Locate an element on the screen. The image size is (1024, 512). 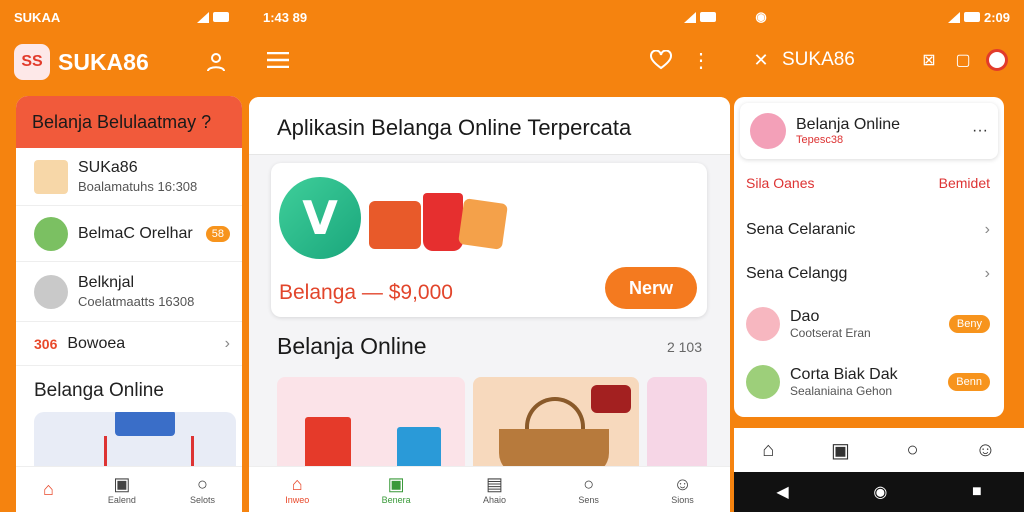
featured-card: V Belanga — $9,000 Nerw is located at coordinates (489, 240).